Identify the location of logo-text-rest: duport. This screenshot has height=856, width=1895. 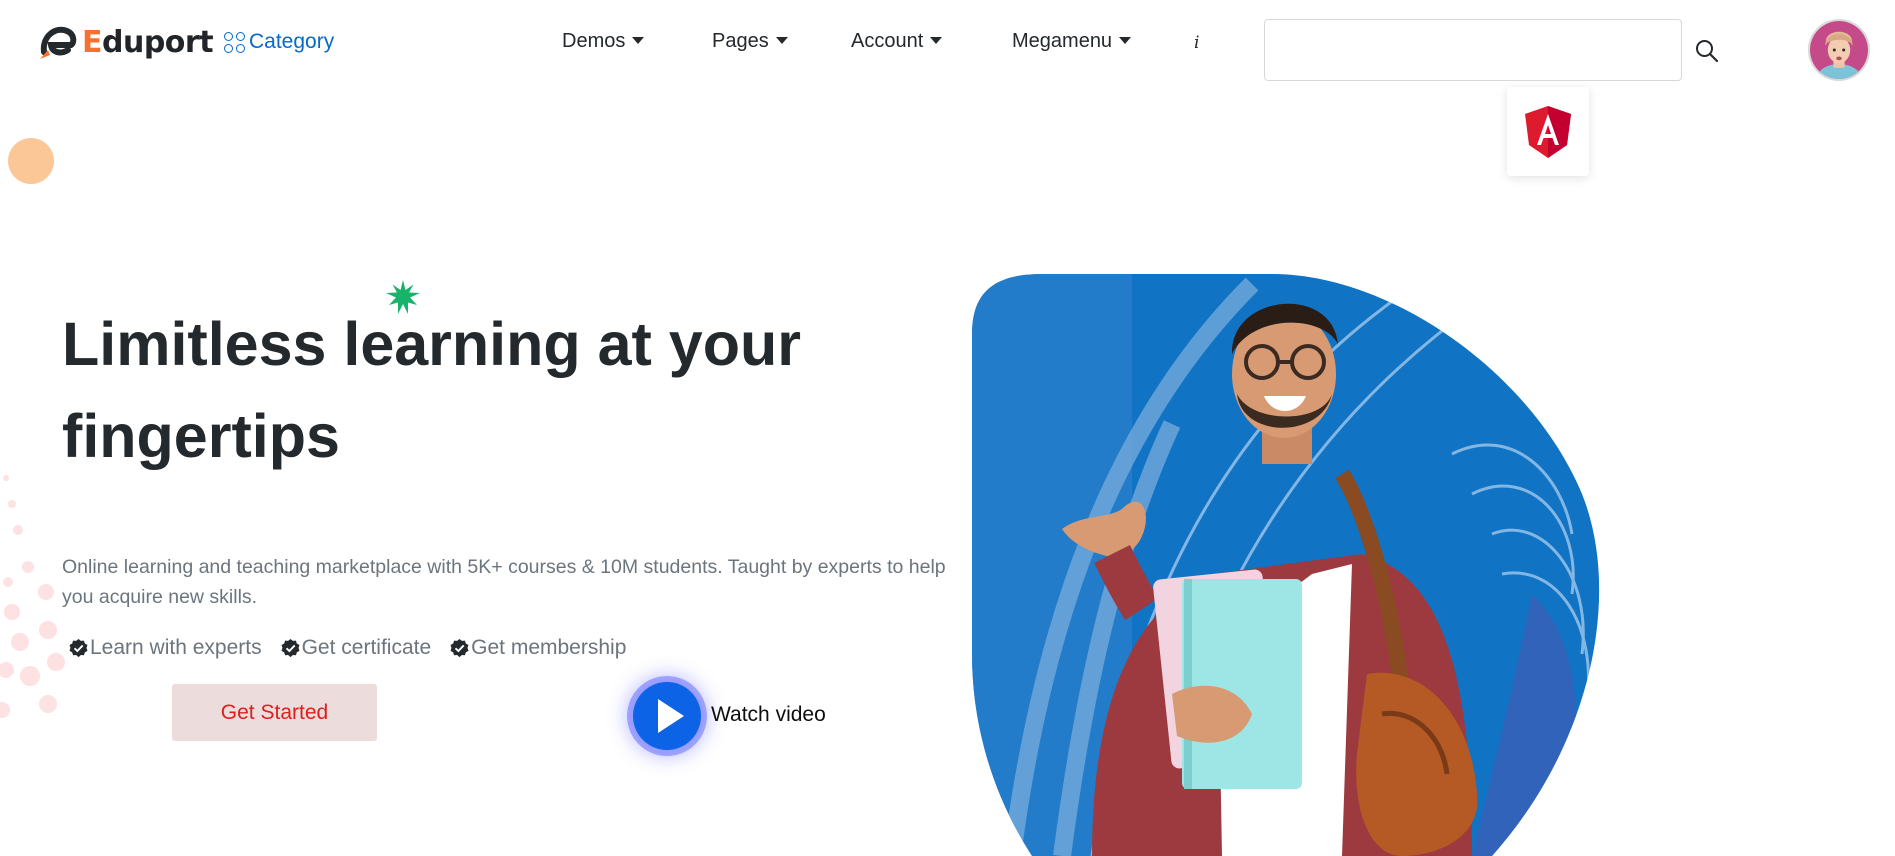
(158, 42).